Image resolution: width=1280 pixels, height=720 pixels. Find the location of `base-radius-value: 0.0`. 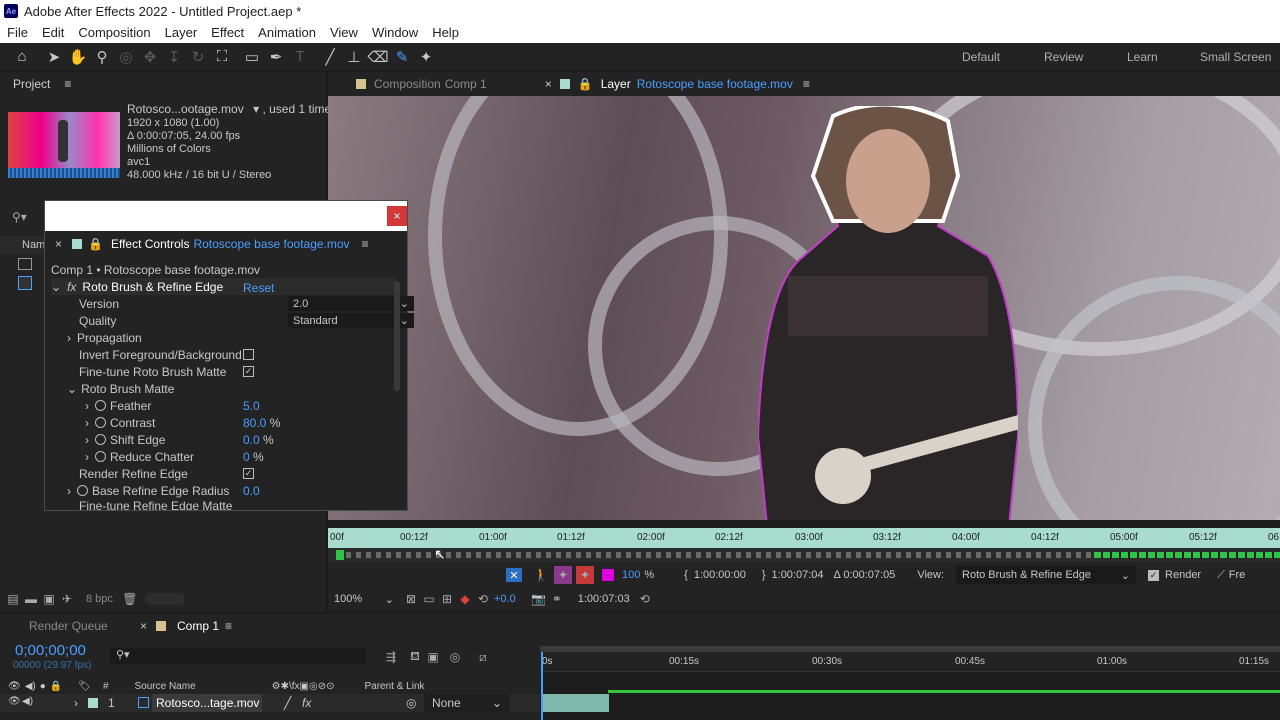

base-radius-value: 0.0 is located at coordinates (251, 491).